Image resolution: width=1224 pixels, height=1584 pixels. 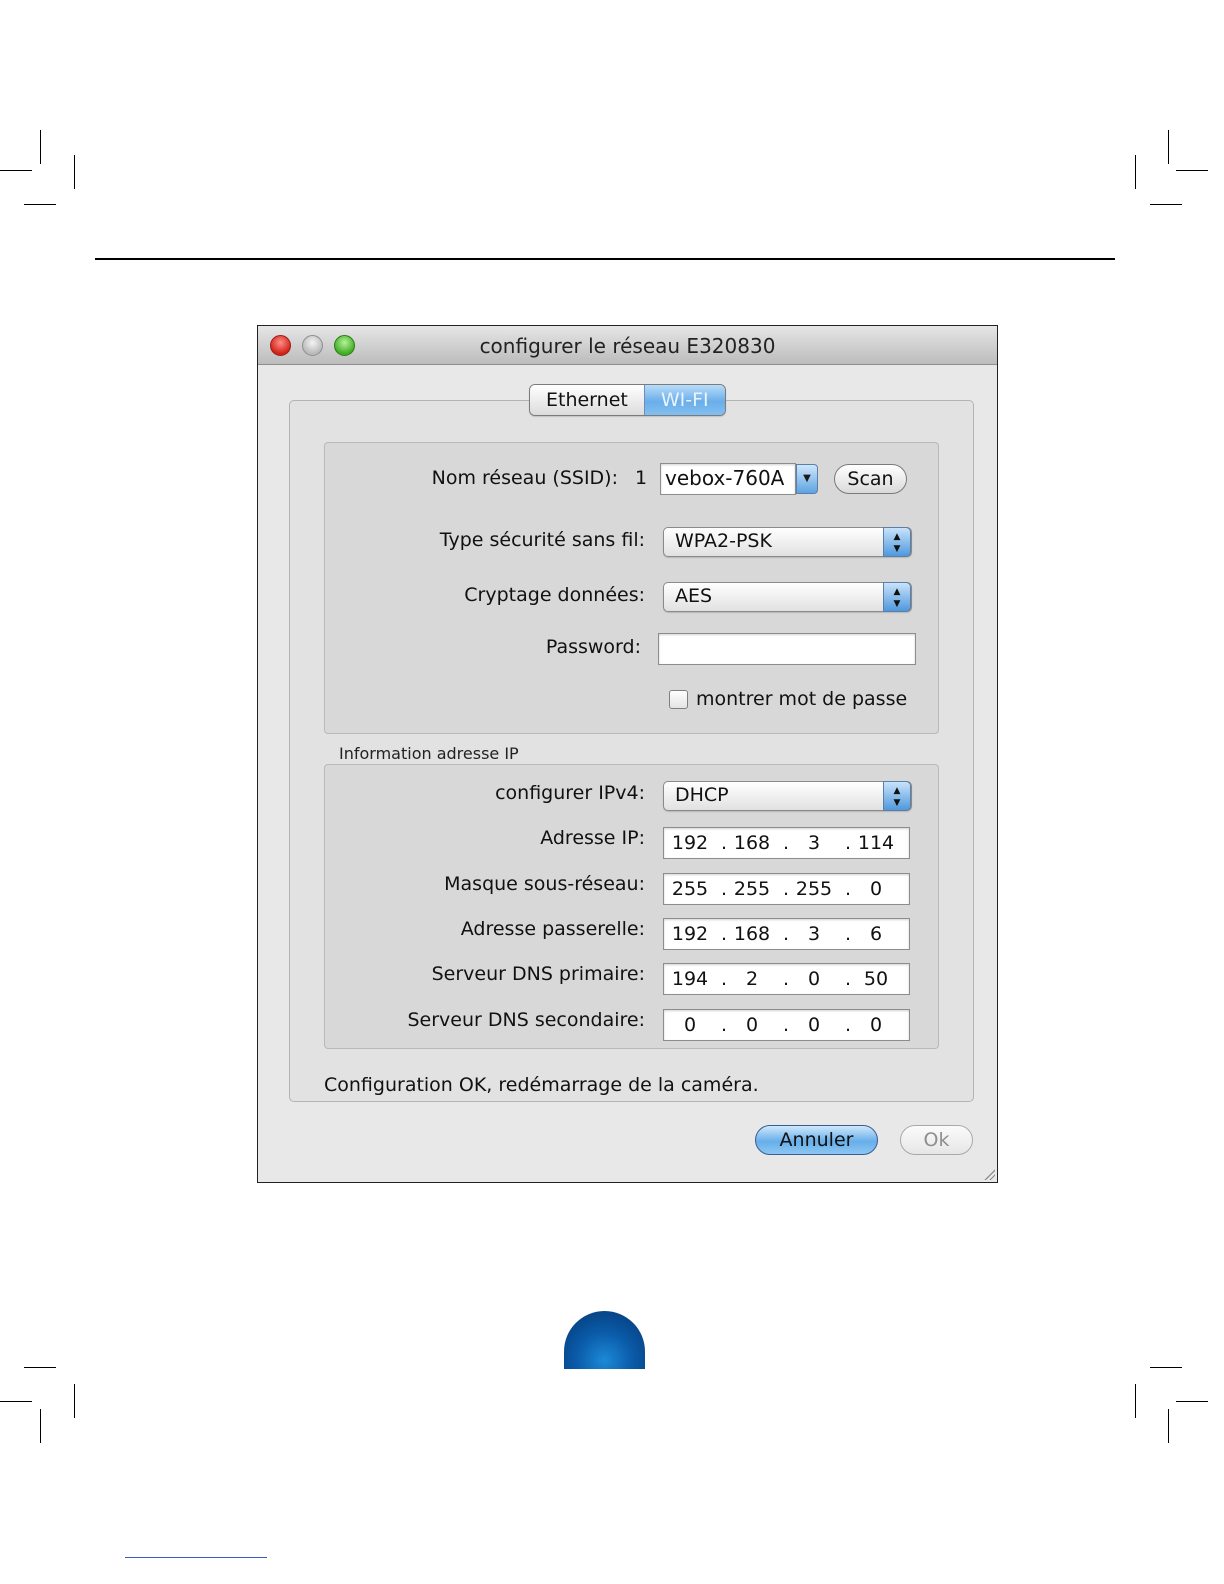 I want to click on ip-octet: 6, so click(x=876, y=934).